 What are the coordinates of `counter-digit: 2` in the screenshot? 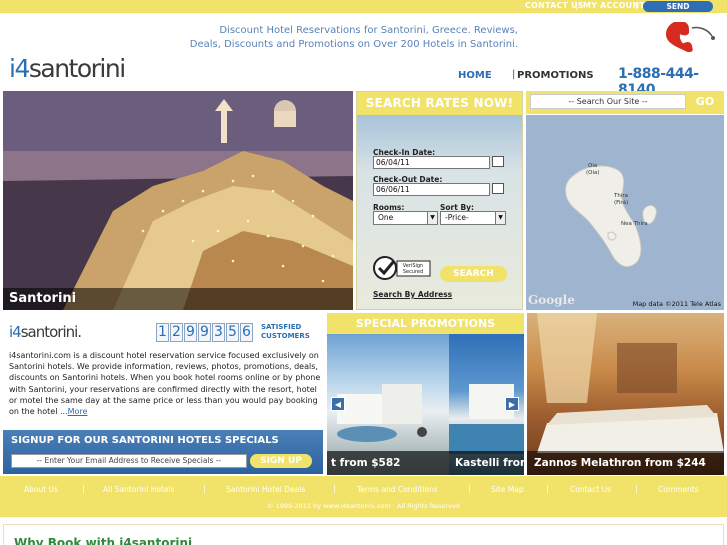 It's located at (176, 332).